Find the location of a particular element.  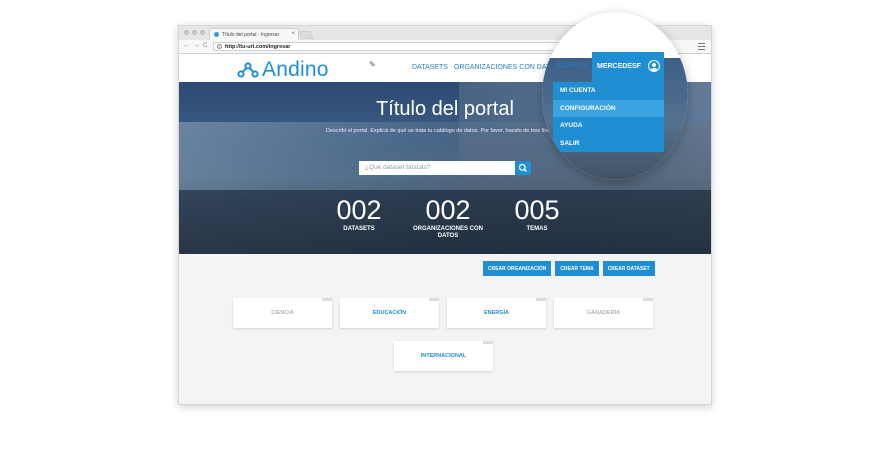

topic-label: ENERGÍA is located at coordinates (496, 313).